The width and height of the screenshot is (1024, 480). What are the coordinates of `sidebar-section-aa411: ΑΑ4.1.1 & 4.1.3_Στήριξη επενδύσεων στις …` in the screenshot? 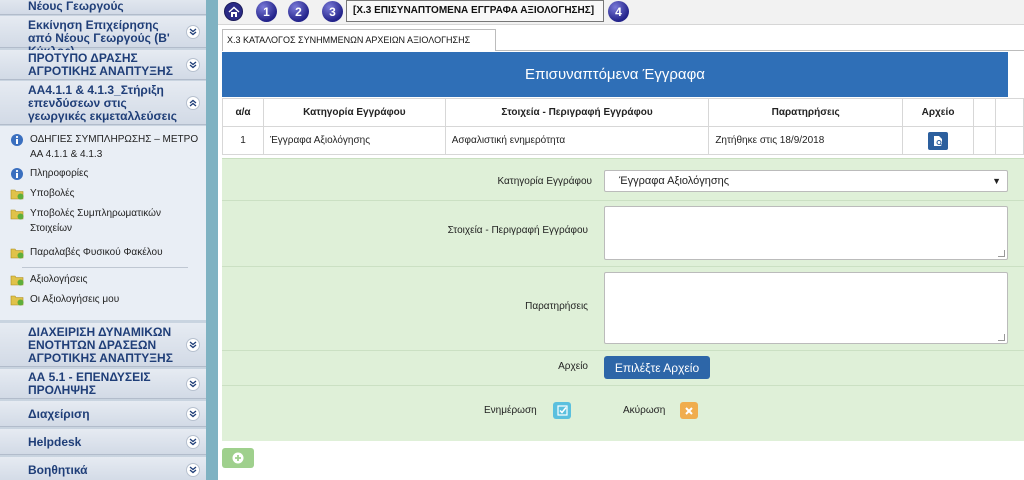 It's located at (103, 103).